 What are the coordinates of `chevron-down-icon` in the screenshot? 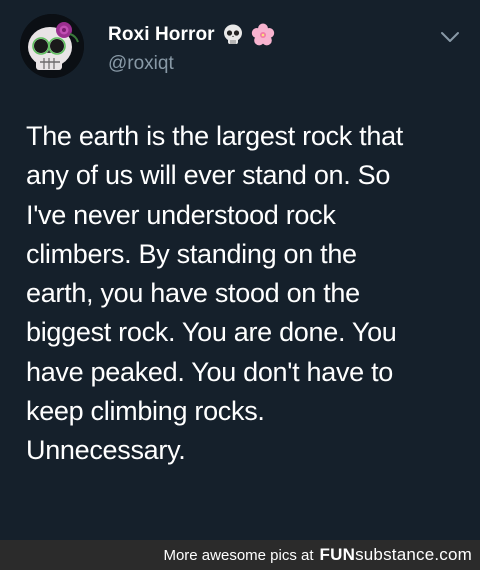 It's located at (450, 37).